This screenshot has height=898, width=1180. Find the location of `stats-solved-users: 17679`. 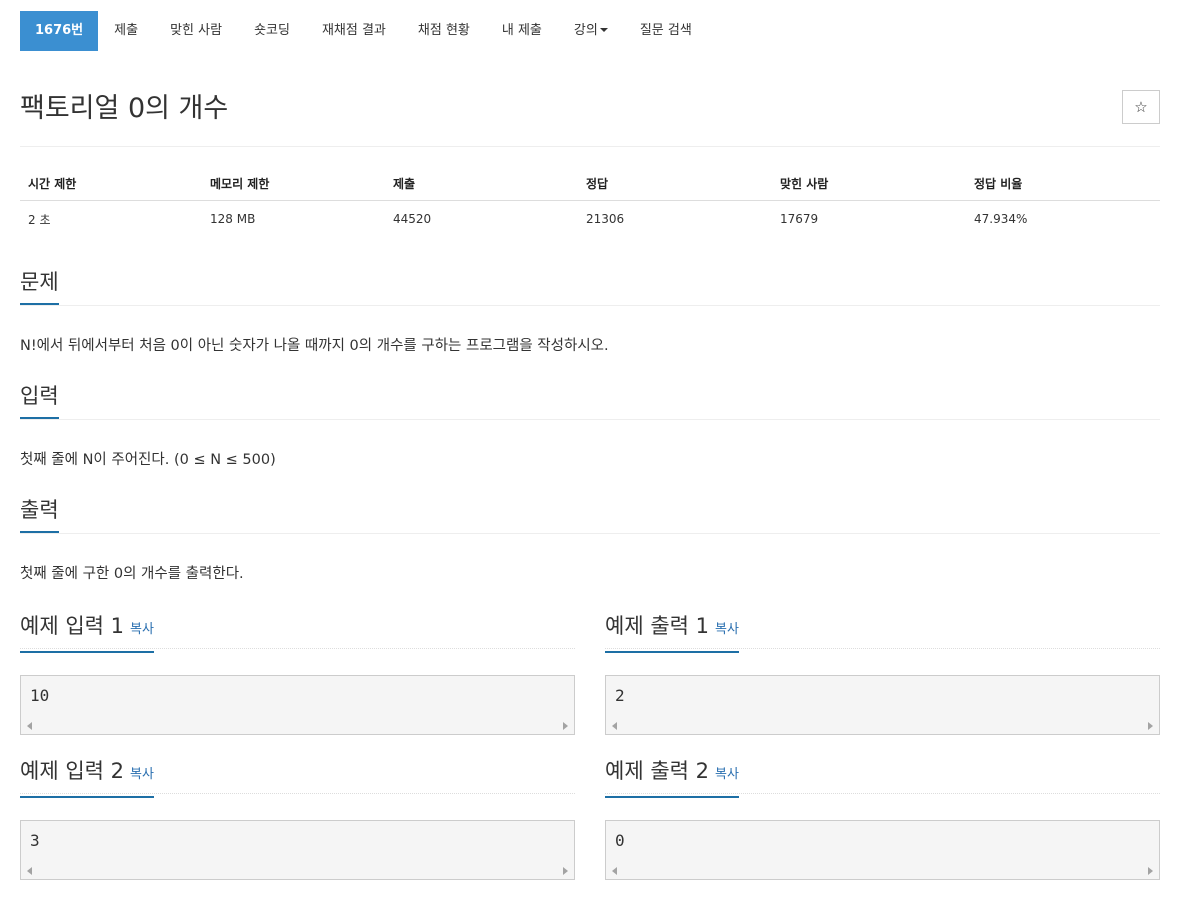

stats-solved-users: 17679 is located at coordinates (799, 219).